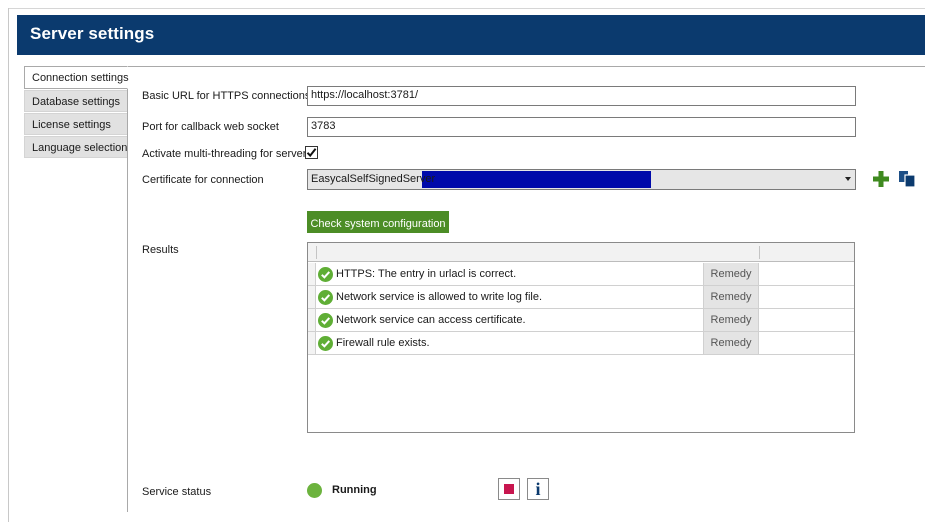  I want to click on results-label: Results, so click(160, 250).